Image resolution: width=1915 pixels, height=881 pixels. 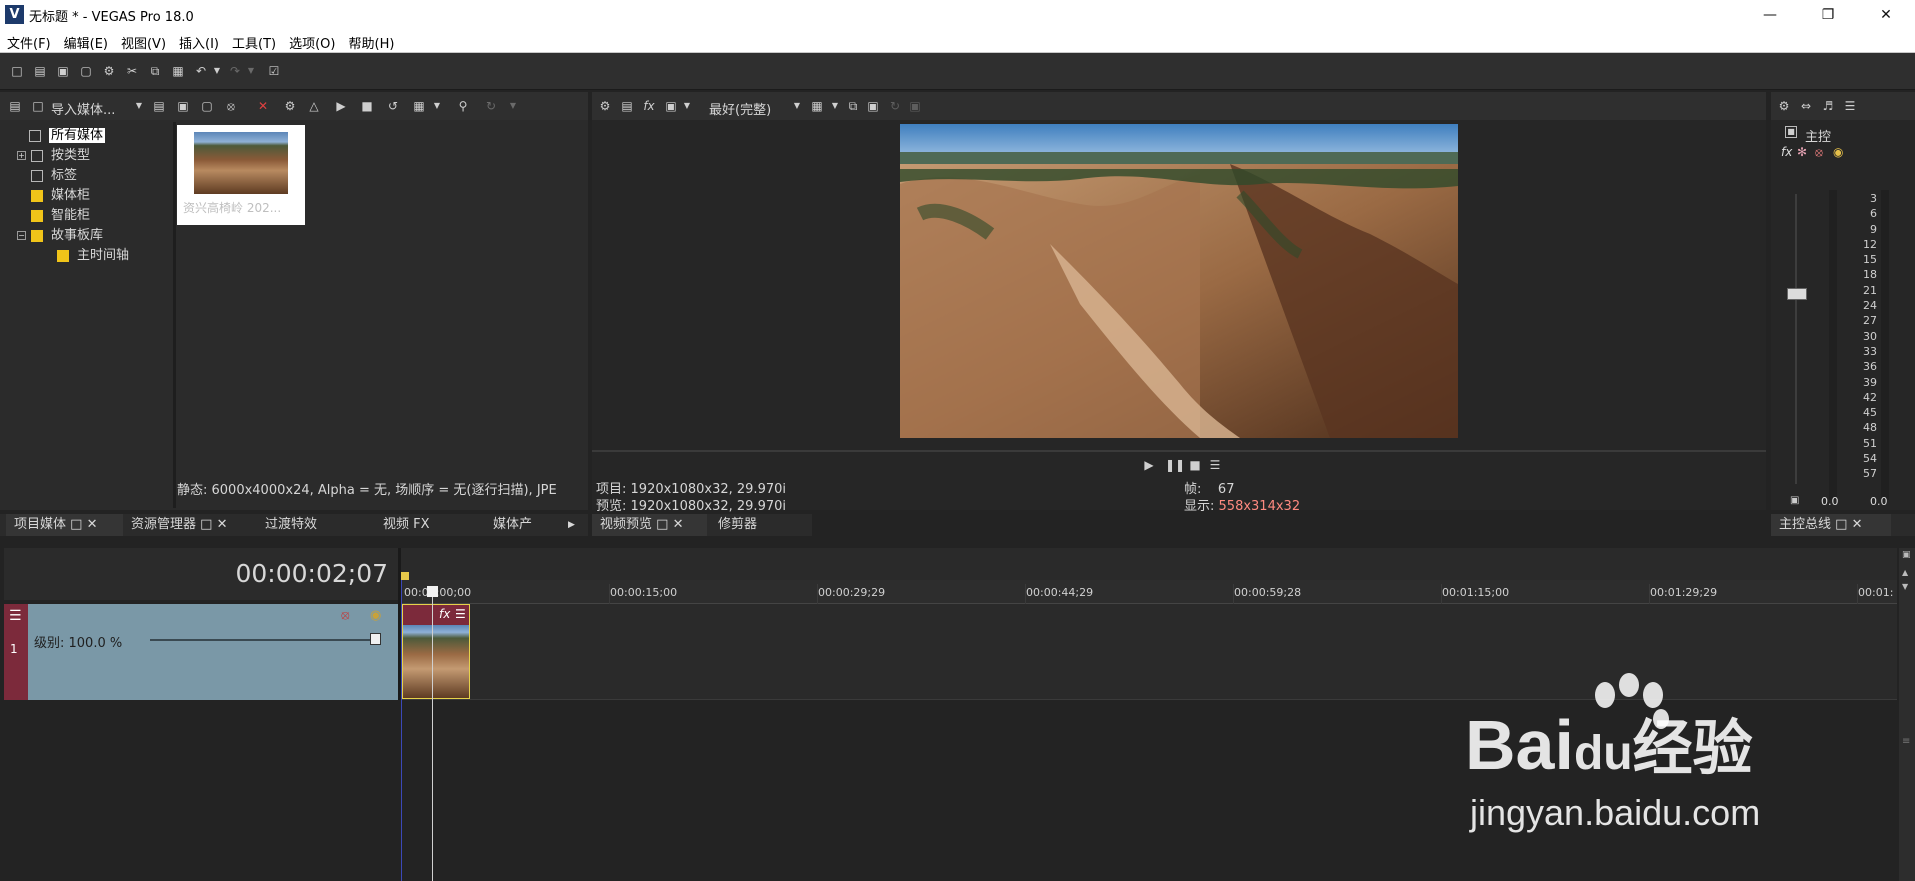 I want to click on undo-icon: ↶, so click(x=201, y=71).